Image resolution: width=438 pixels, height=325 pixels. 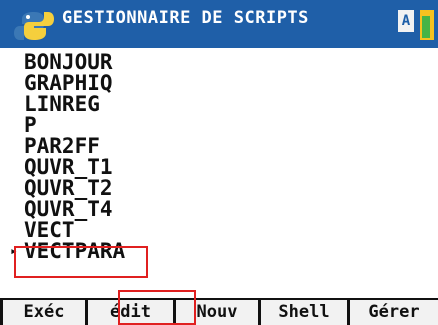 I want to click on shell-softkey: Shell, so click(x=304, y=312).